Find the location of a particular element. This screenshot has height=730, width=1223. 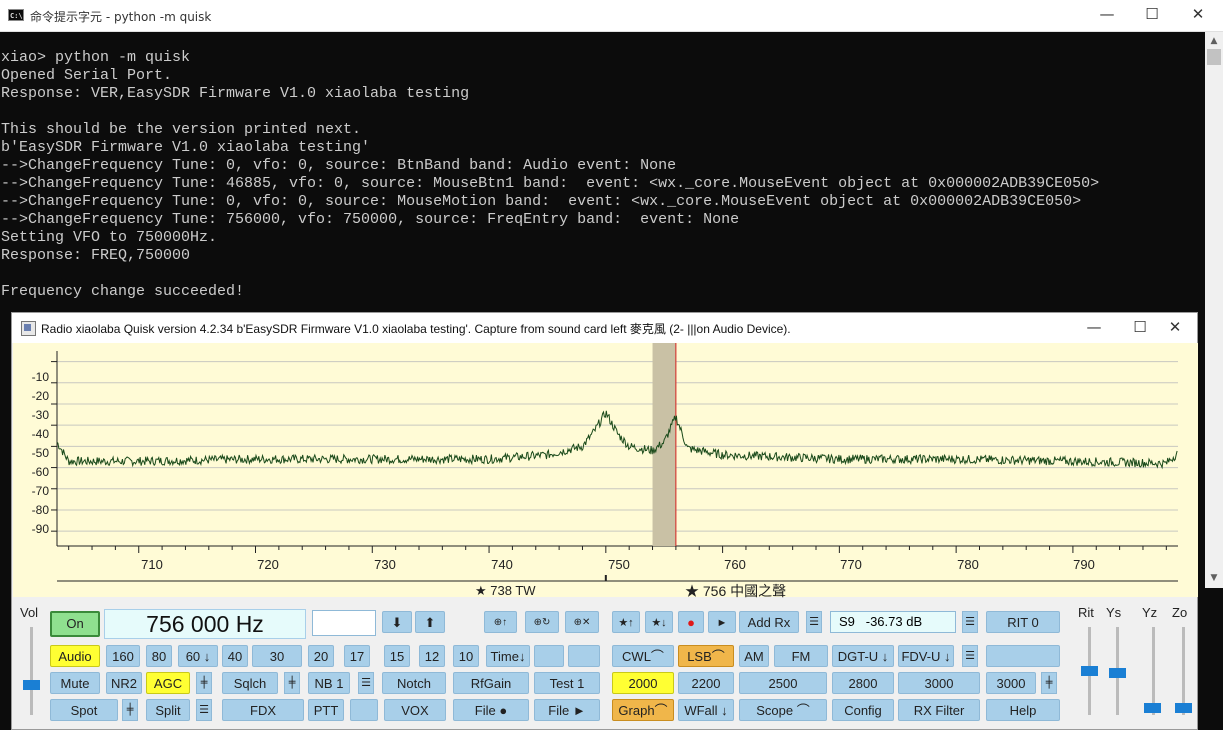

mode-menu-icon: ☰ is located at coordinates (970, 656).